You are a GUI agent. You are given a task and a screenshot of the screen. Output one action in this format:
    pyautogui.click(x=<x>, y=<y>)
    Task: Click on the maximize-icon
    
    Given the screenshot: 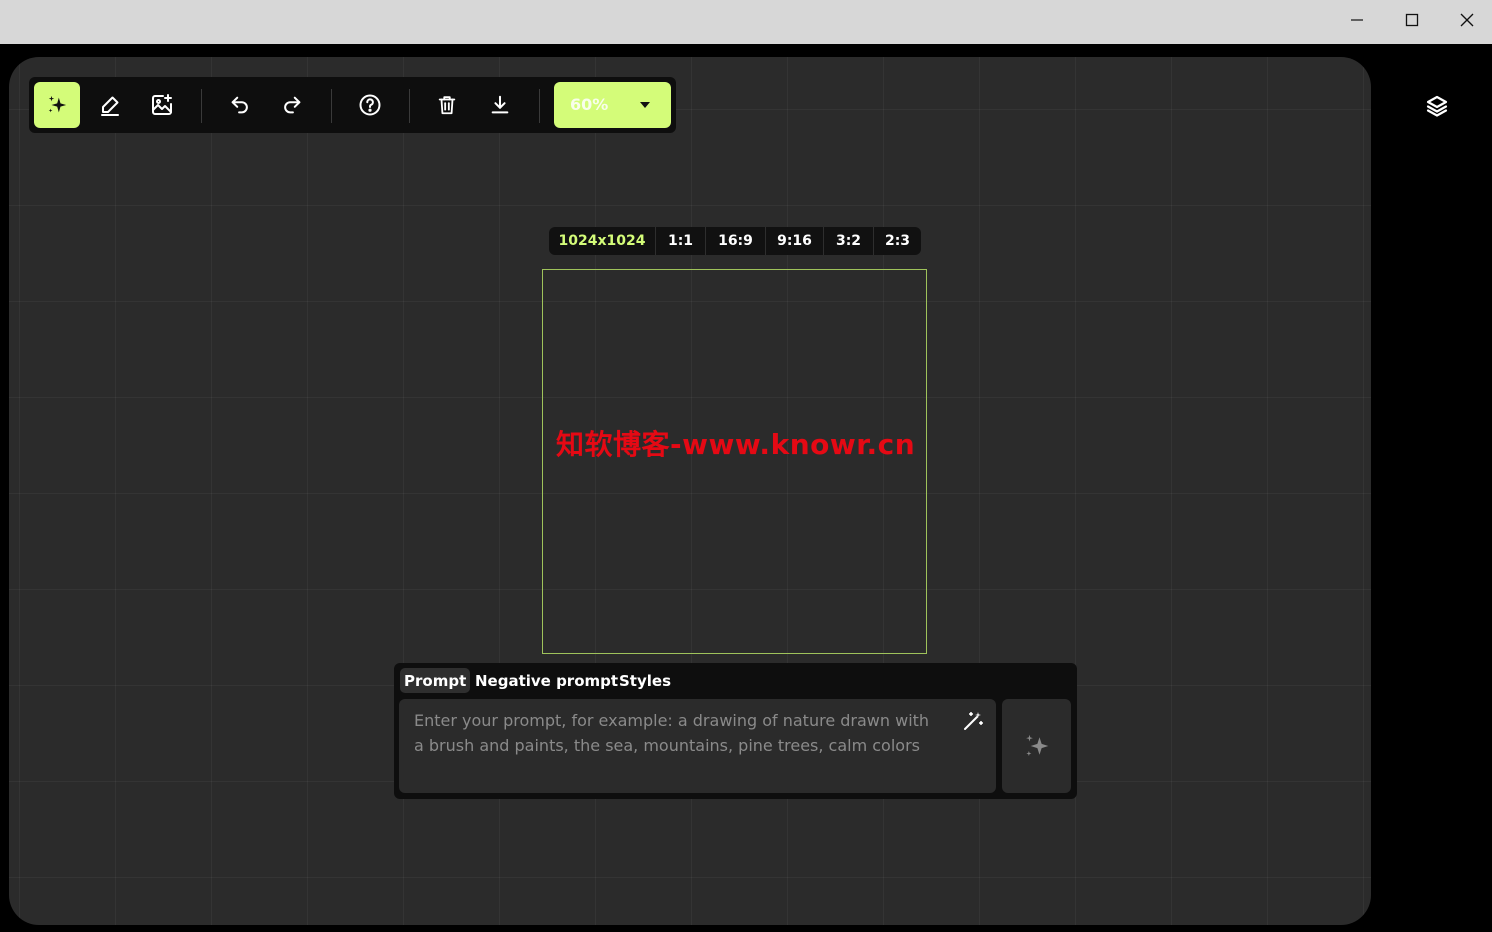 What is the action you would take?
    pyautogui.click(x=1412, y=20)
    